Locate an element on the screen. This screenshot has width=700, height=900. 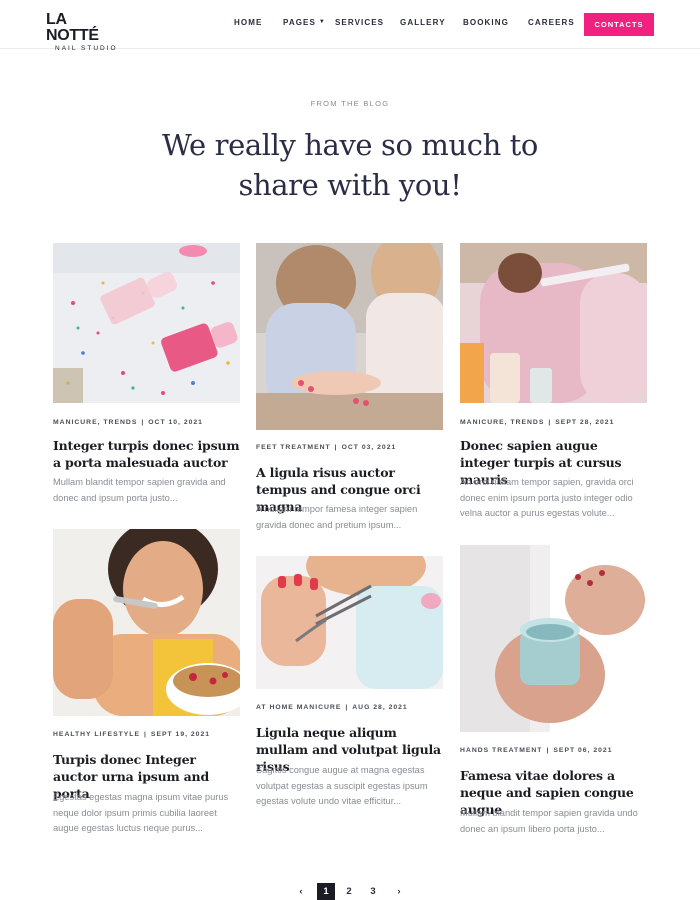
nav-services: SERVICES is located at coordinates (359, 22).